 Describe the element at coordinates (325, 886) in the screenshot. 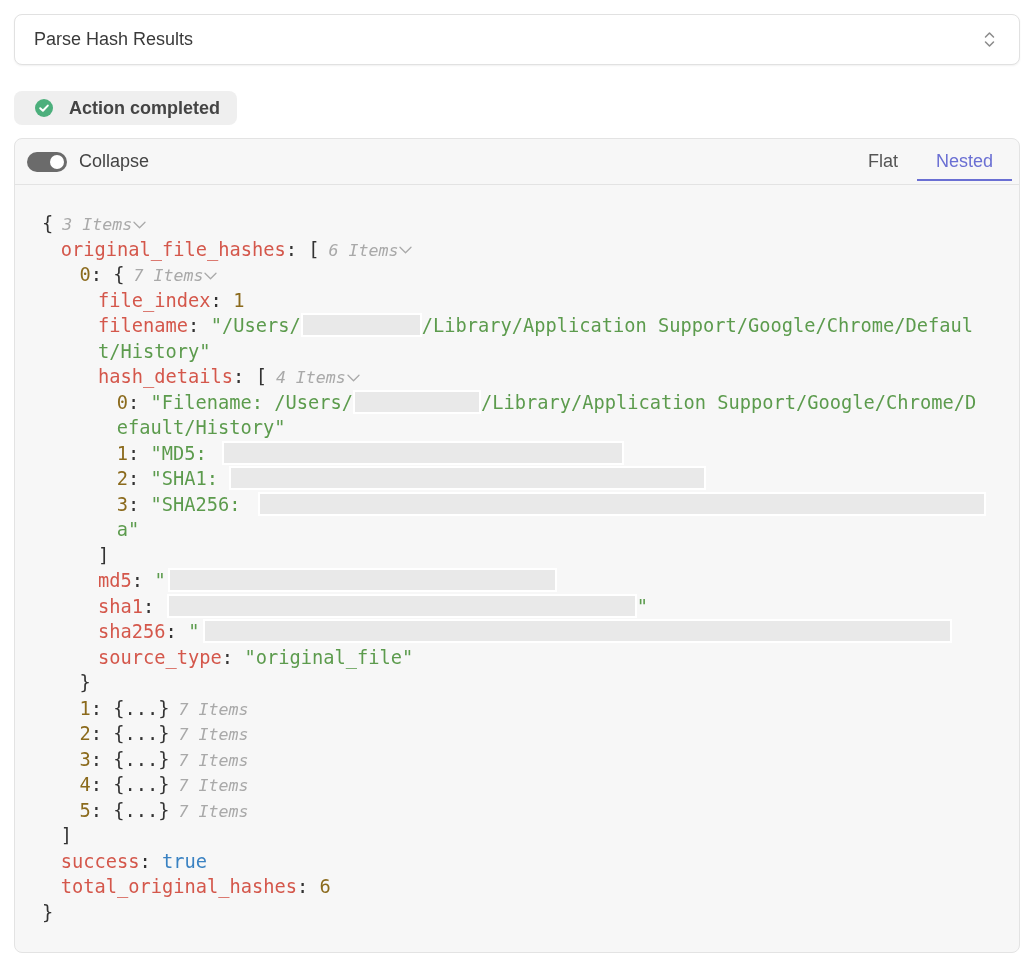

I see `number-value: 6` at that location.